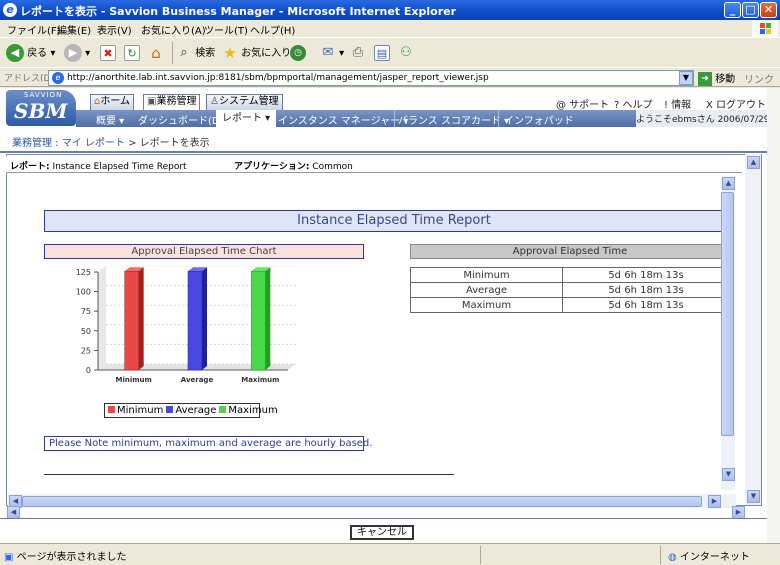  I want to click on tab-system-management: ♙システム管理, so click(244, 102).